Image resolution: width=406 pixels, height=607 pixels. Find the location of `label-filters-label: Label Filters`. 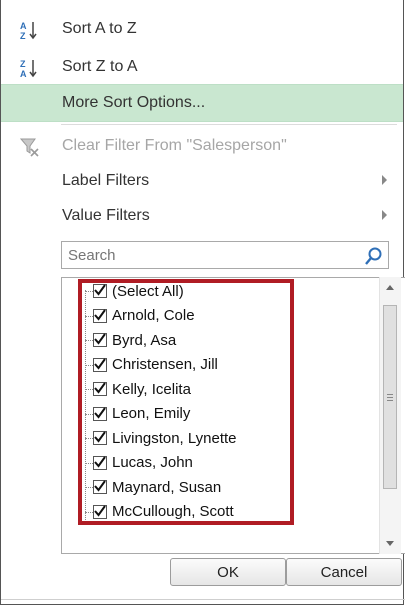

label-filters-label: Label Filters is located at coordinates (106, 180).